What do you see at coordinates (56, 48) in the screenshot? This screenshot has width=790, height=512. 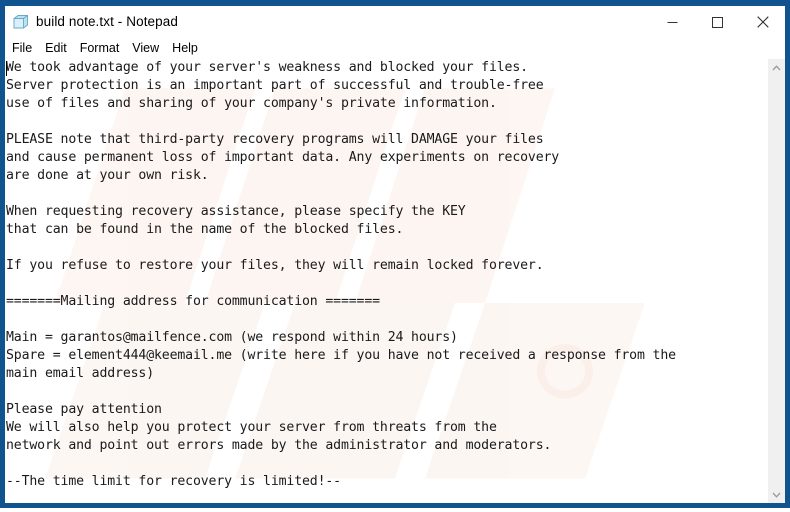 I see `menu-item-edit: Edit` at bounding box center [56, 48].